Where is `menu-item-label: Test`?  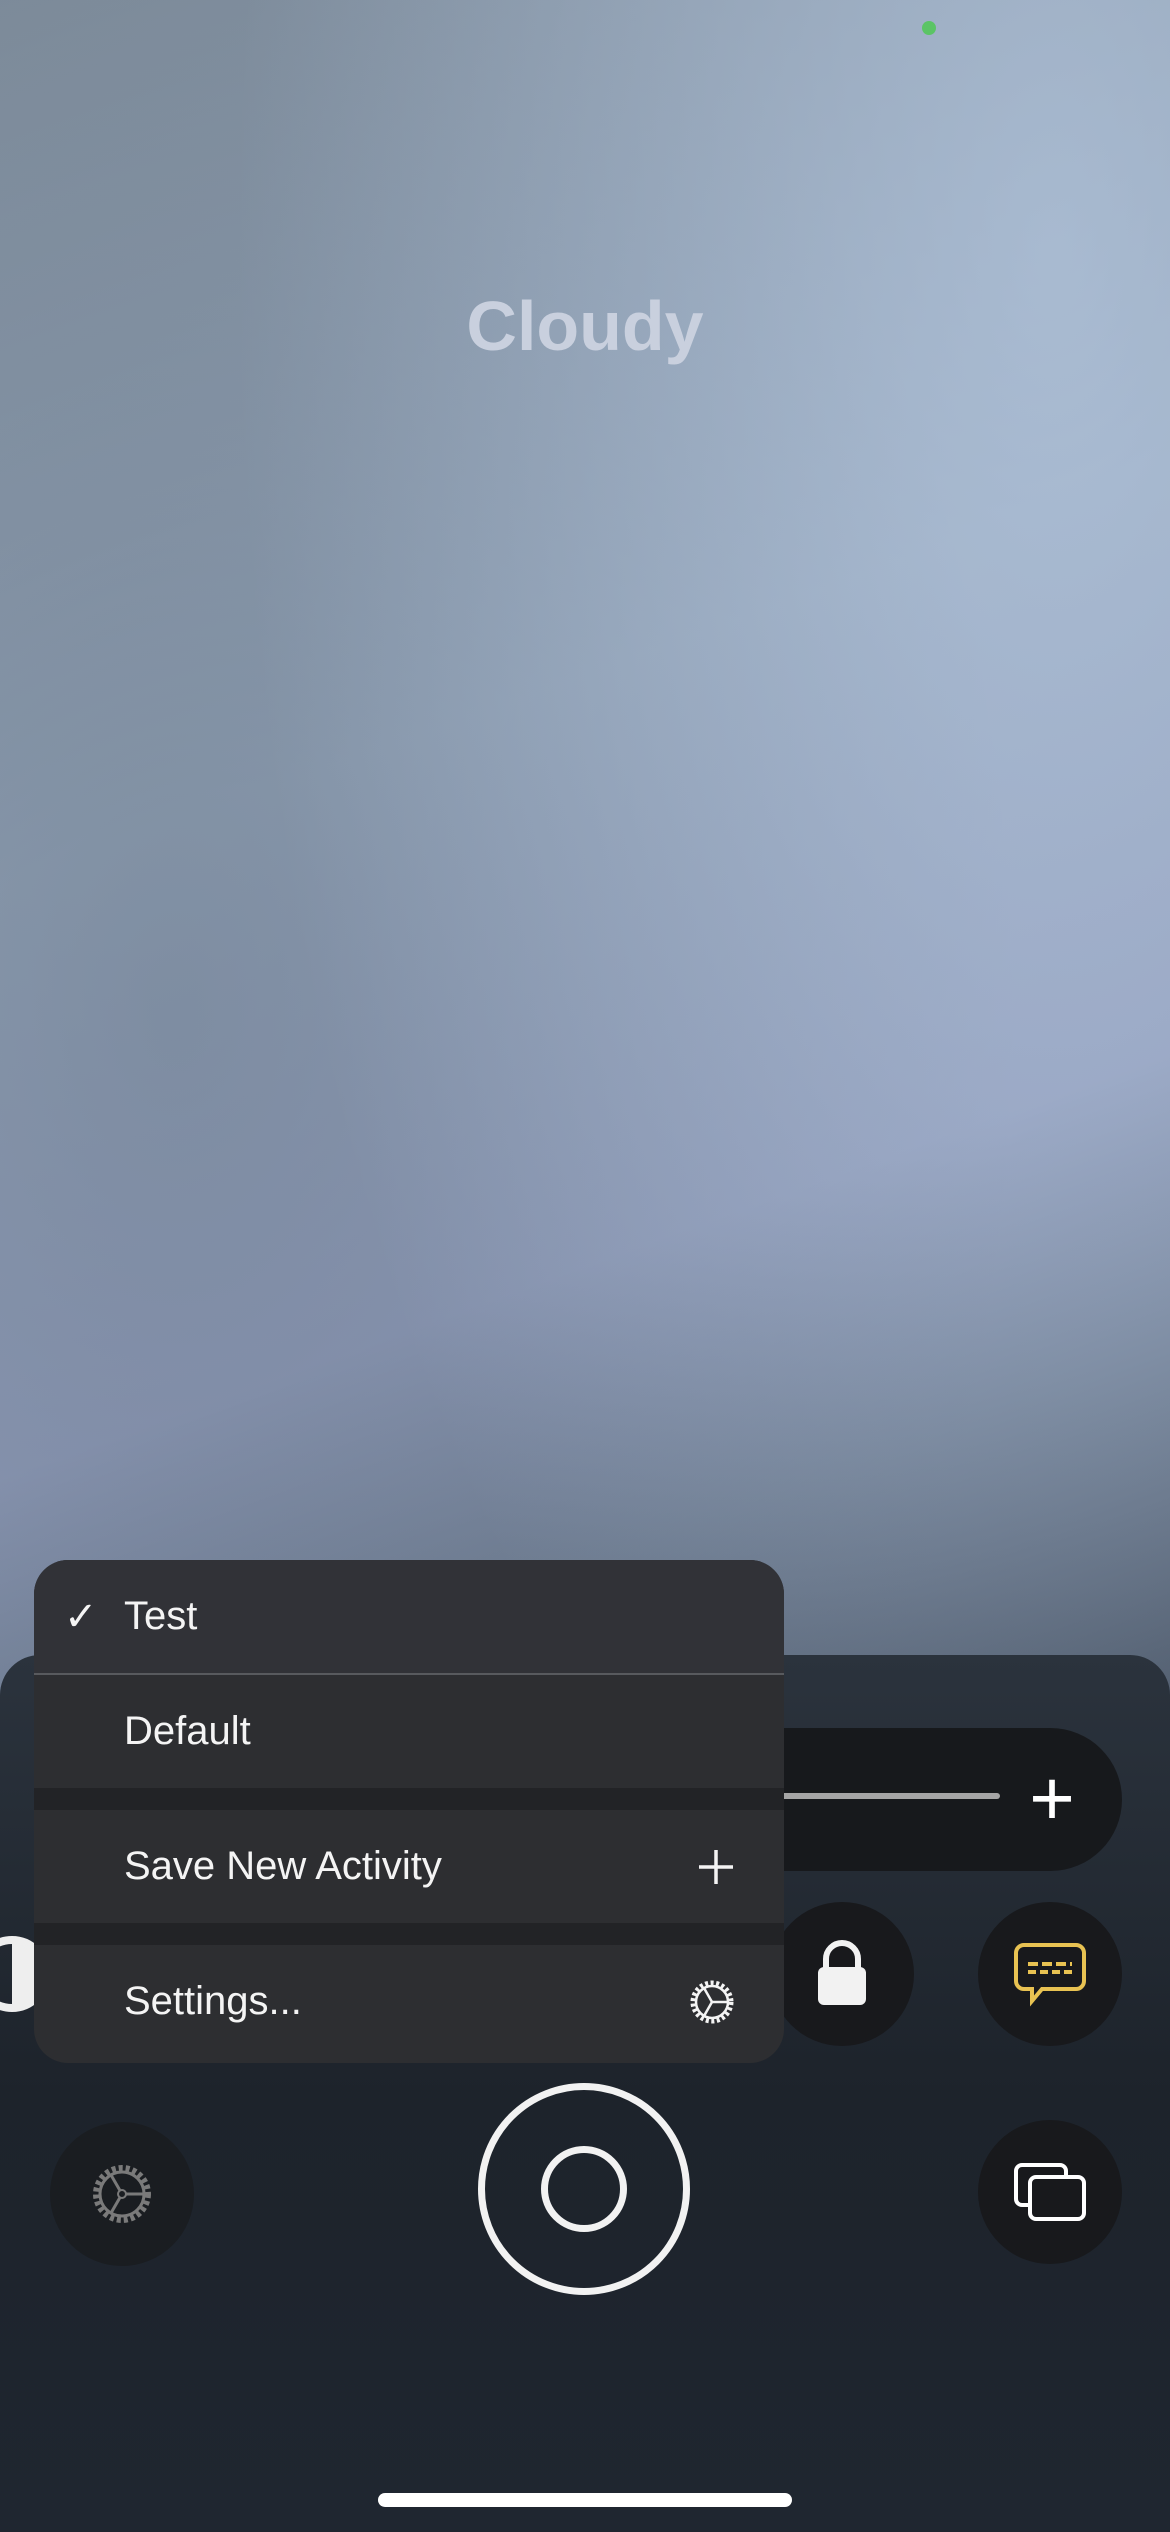 menu-item-label: Test is located at coordinates (161, 1616).